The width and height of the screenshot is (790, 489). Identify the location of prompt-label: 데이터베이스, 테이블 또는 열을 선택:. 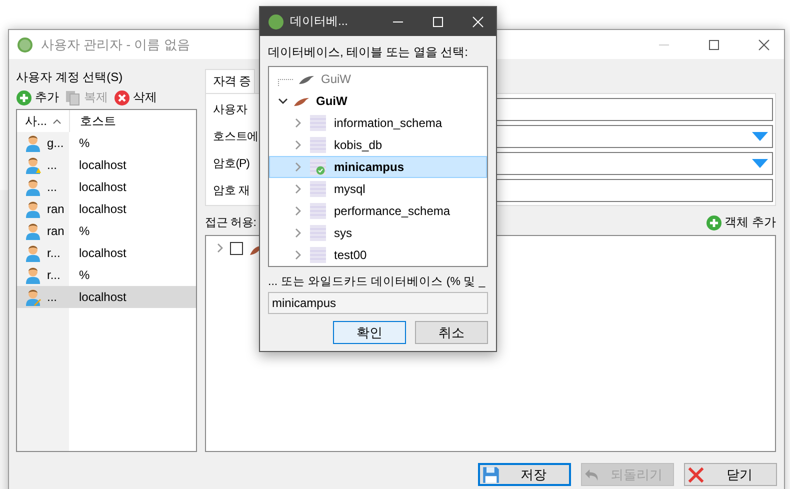
(369, 52).